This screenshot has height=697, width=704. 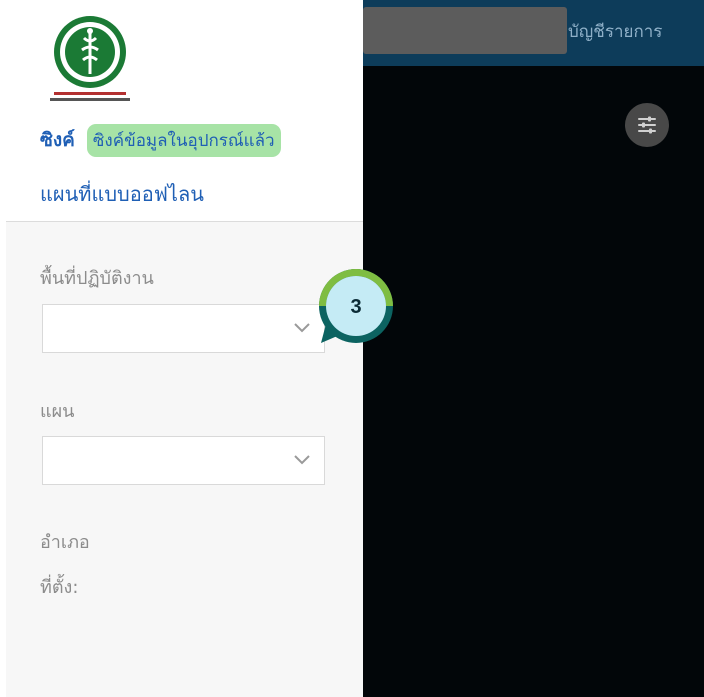 What do you see at coordinates (465, 30) in the screenshot?
I see `search-input` at bounding box center [465, 30].